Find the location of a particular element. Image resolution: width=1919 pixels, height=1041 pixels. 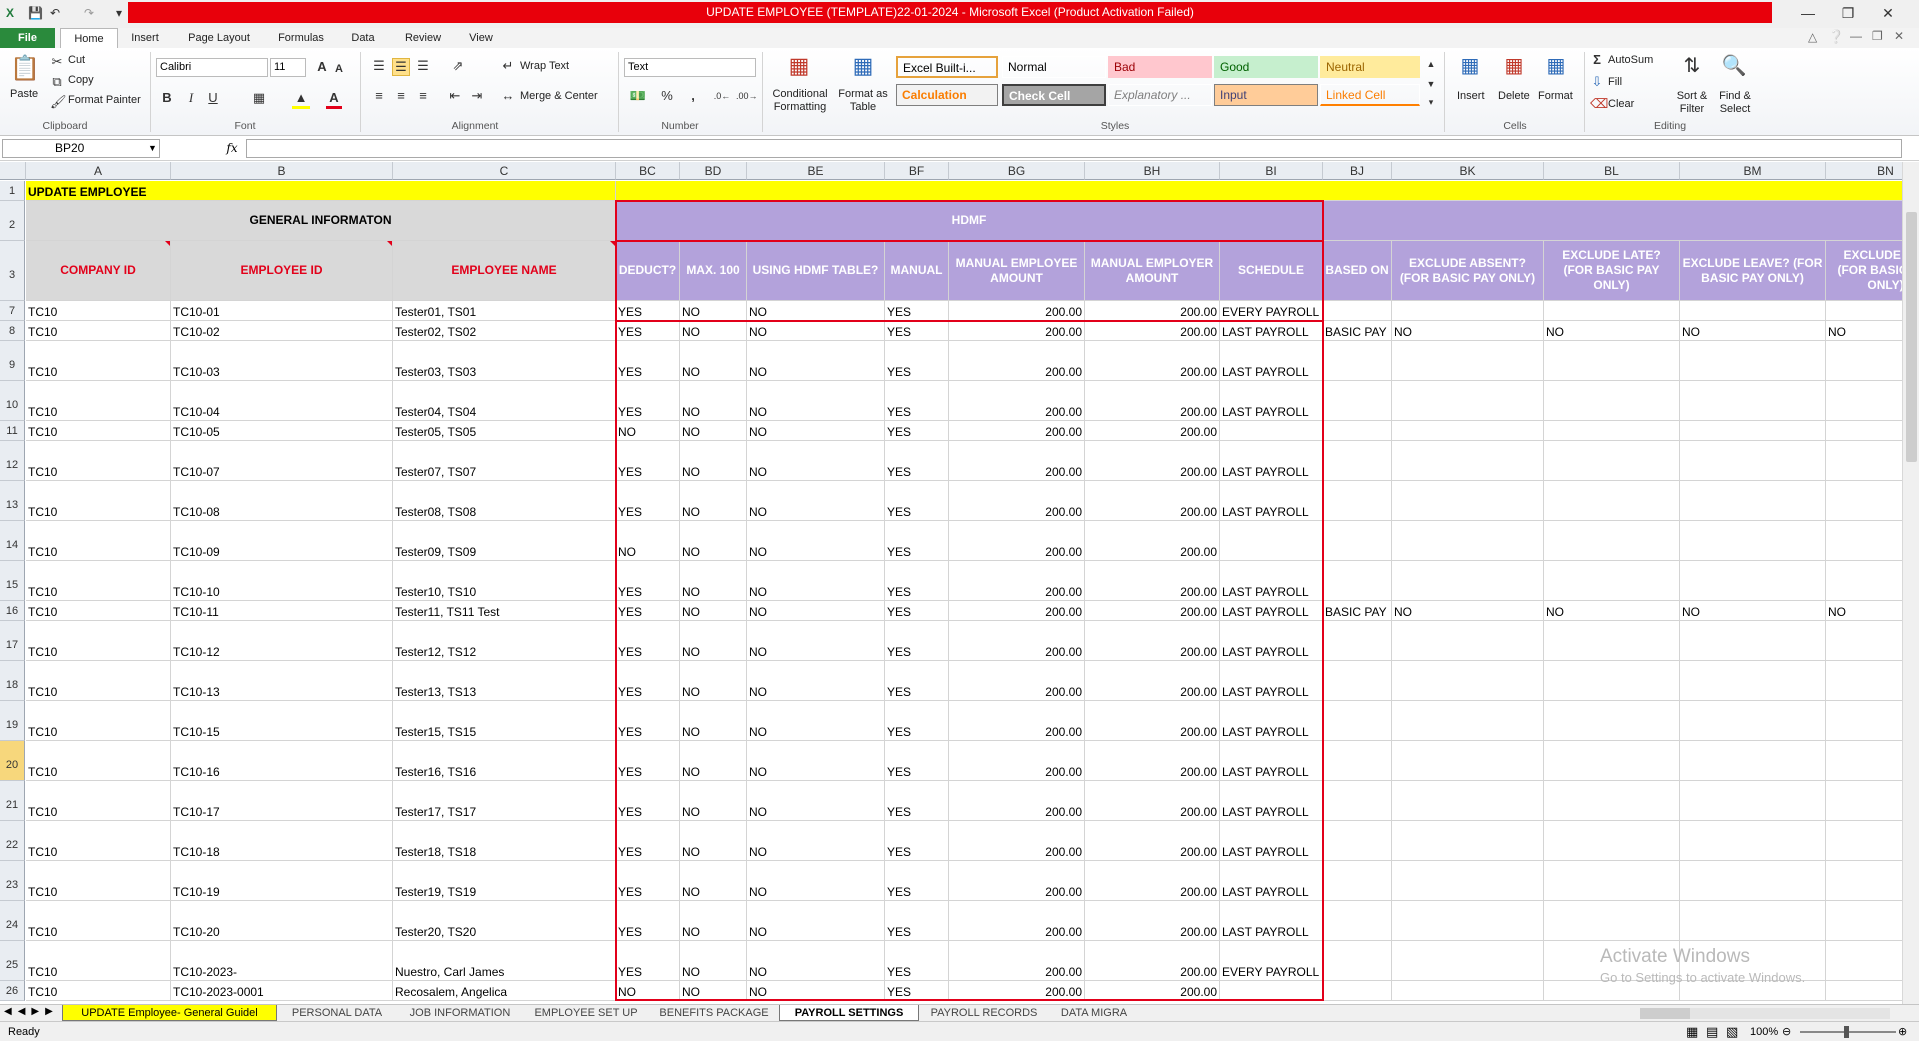

cell-absent: NO is located at coordinates (1468, 331).